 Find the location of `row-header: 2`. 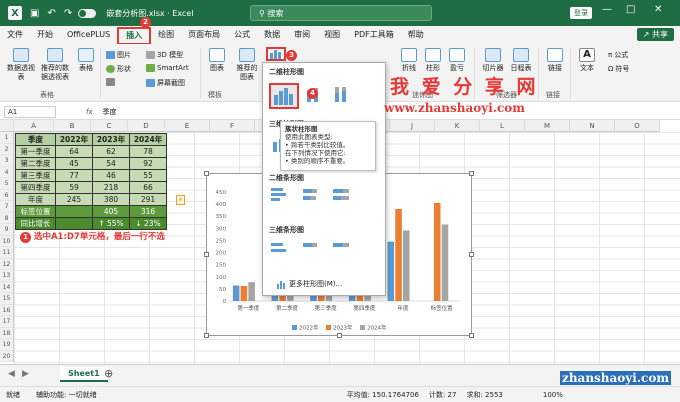

row-header: 2 is located at coordinates (6, 149).